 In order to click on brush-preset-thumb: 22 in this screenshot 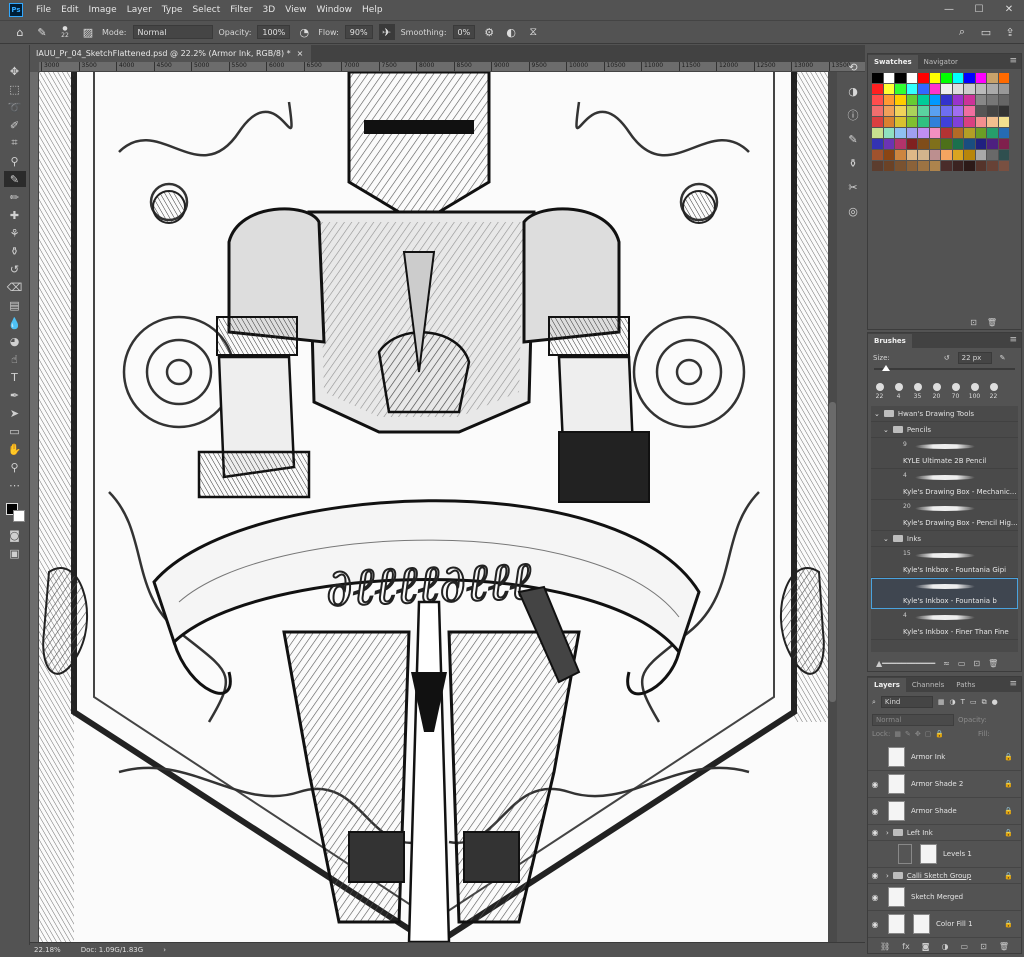, I will do `click(879, 388)`.